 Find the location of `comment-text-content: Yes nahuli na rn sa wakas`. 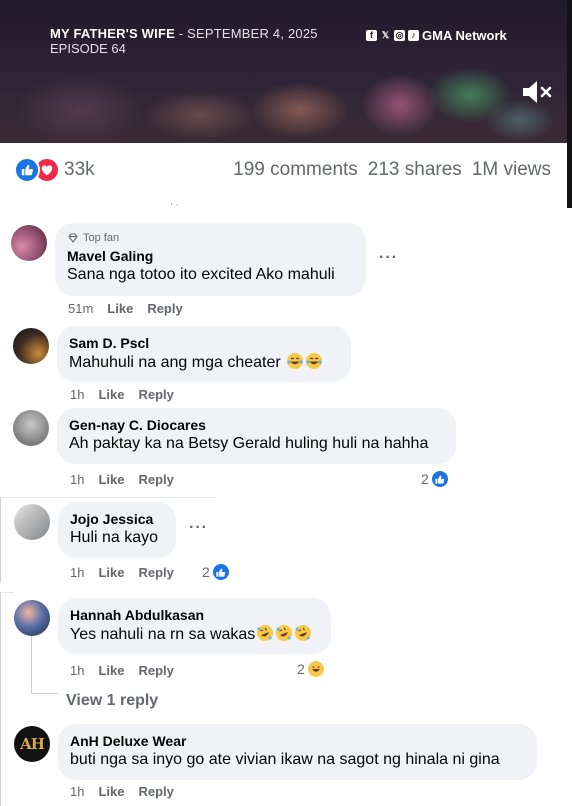

comment-text-content: Yes nahuli na rn sa wakas is located at coordinates (163, 634).